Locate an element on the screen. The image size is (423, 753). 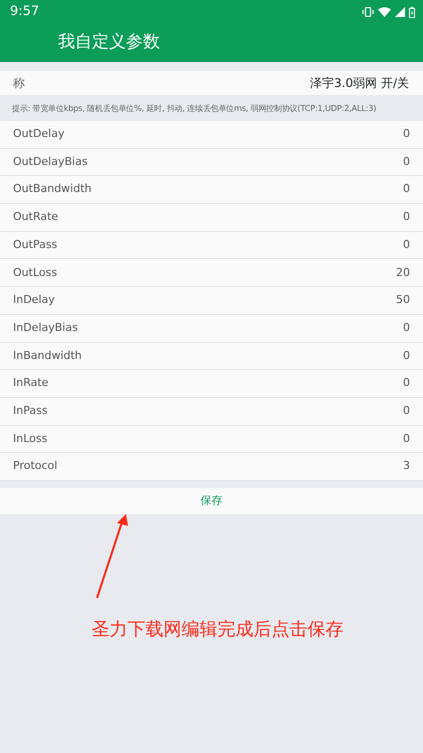
param-name: InRate is located at coordinates (30, 383).